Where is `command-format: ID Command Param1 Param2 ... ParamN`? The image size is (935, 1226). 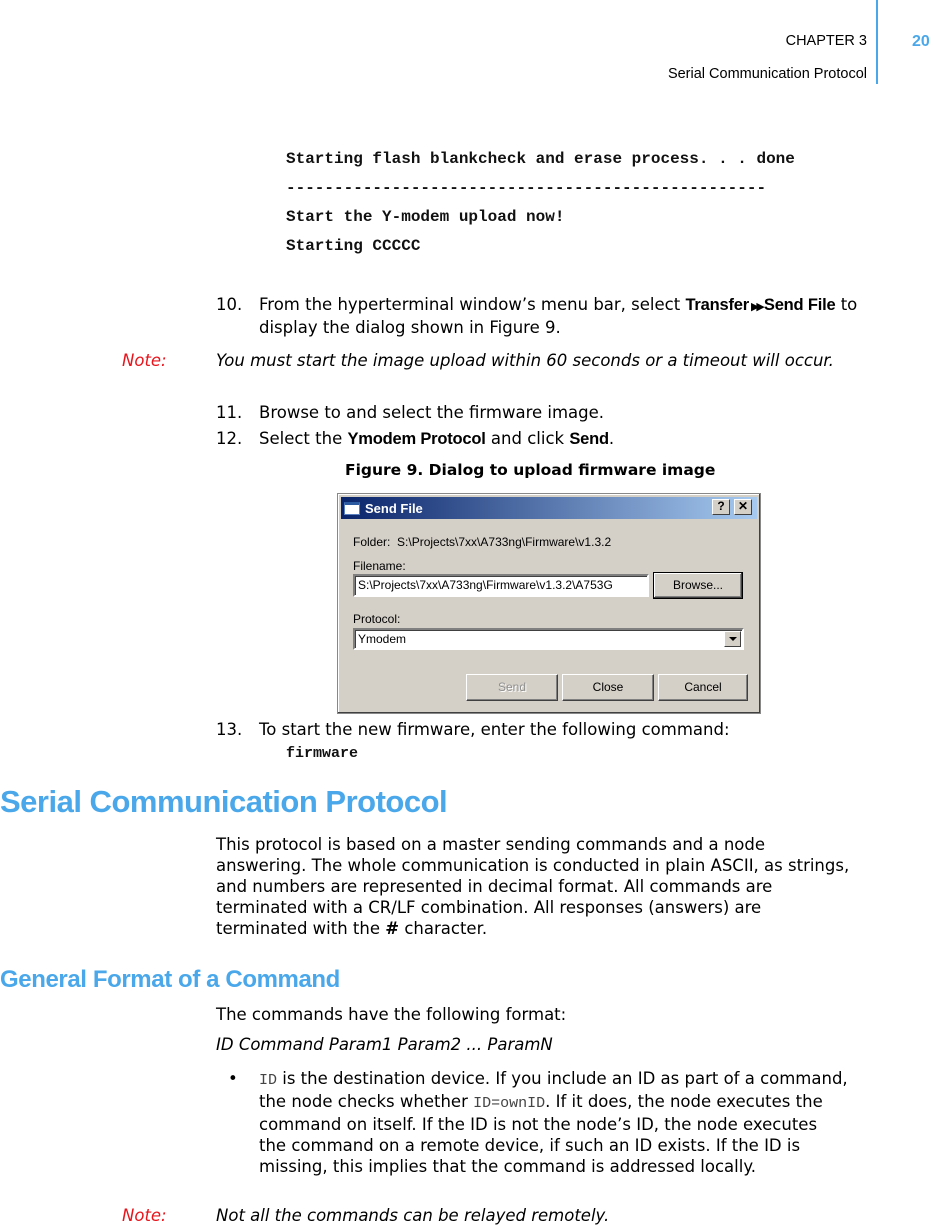 command-format: ID Command Param1 Param2 ... ParamN is located at coordinates (384, 1044).